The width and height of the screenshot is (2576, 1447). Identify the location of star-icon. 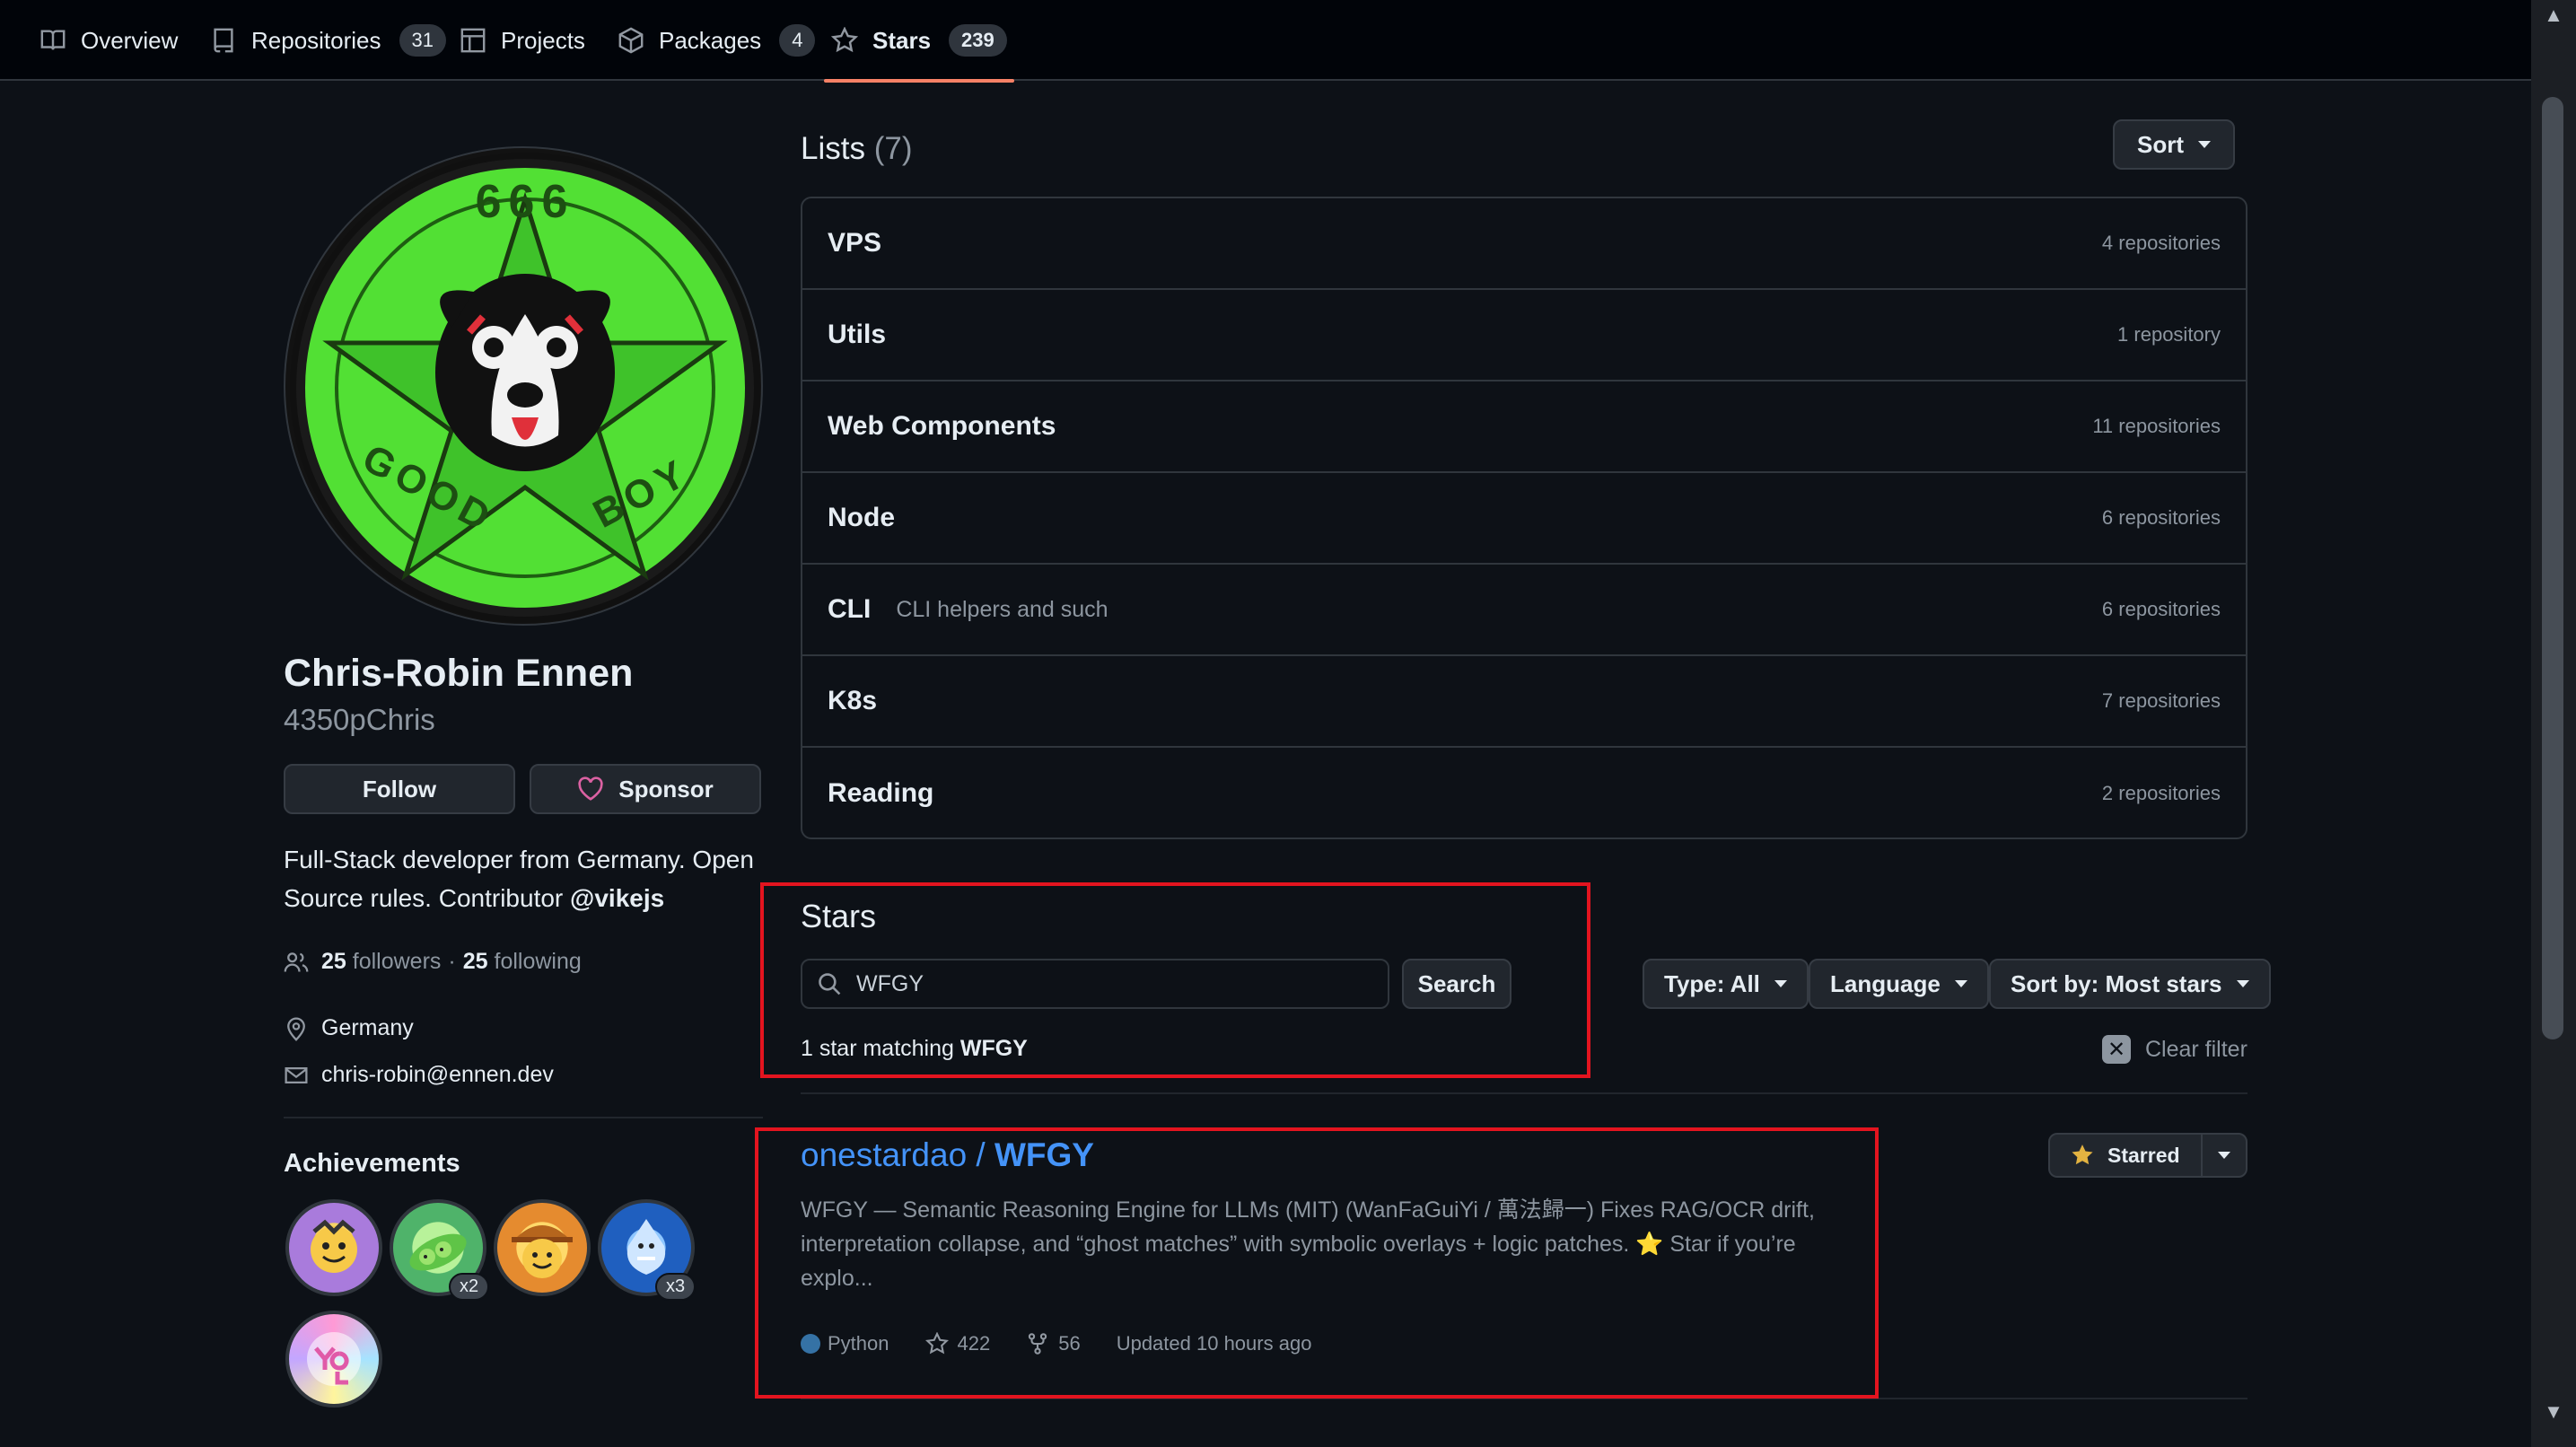
(844, 40).